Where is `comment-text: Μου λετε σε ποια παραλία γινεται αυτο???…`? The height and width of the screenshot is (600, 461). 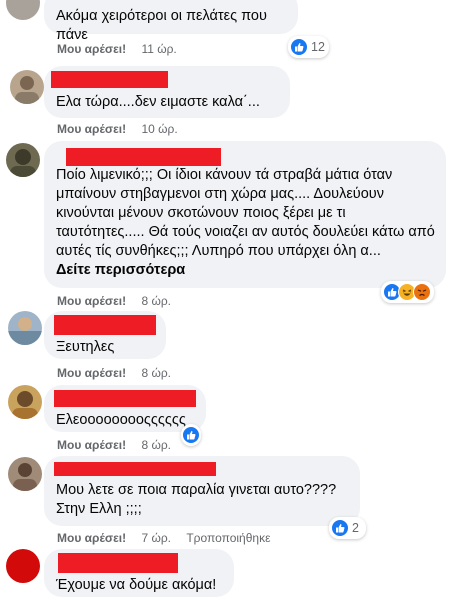 comment-text: Μου λετε σε ποια παραλία γινεται αυτο???… is located at coordinates (196, 499).